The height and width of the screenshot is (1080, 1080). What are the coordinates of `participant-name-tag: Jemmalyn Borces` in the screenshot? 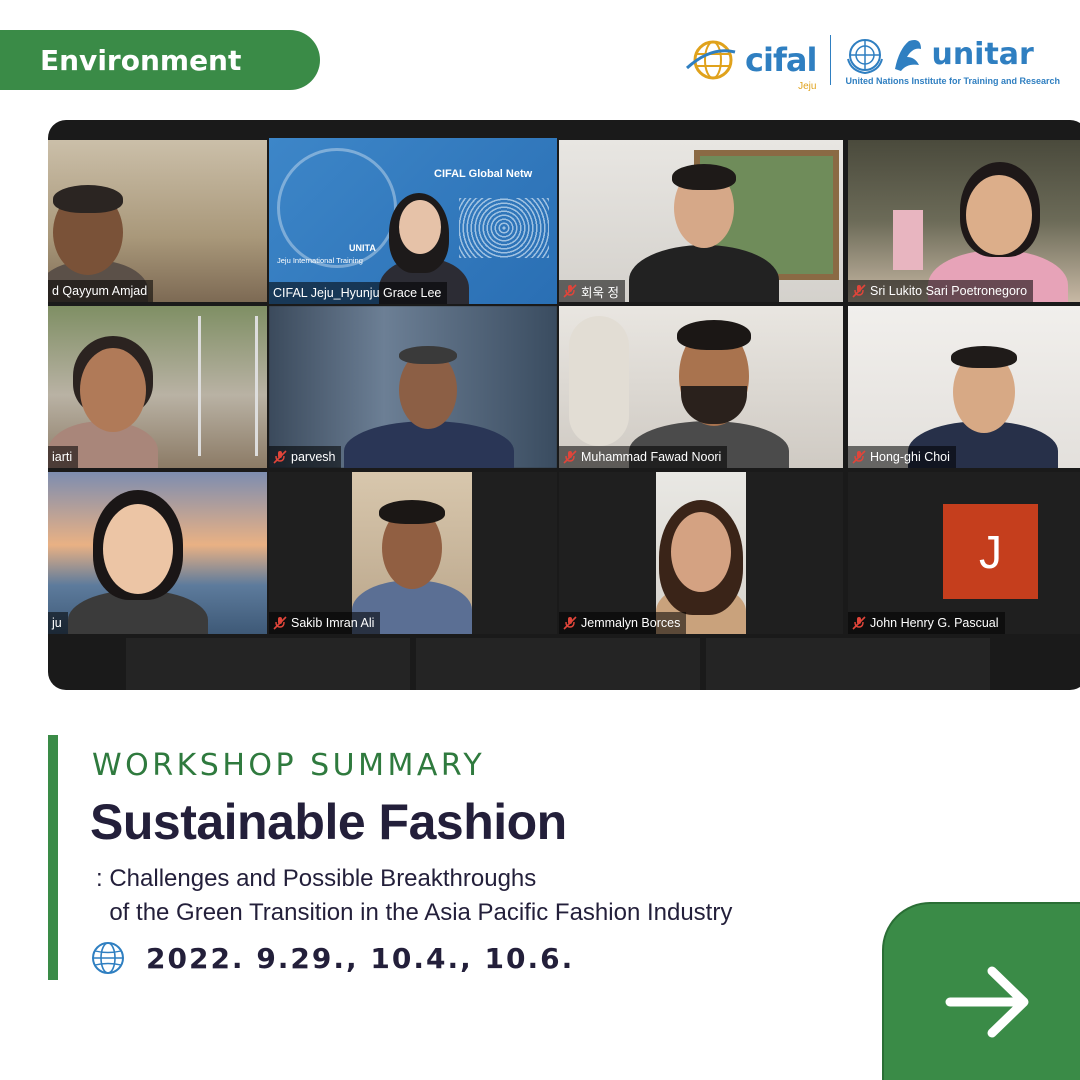 It's located at (623, 623).